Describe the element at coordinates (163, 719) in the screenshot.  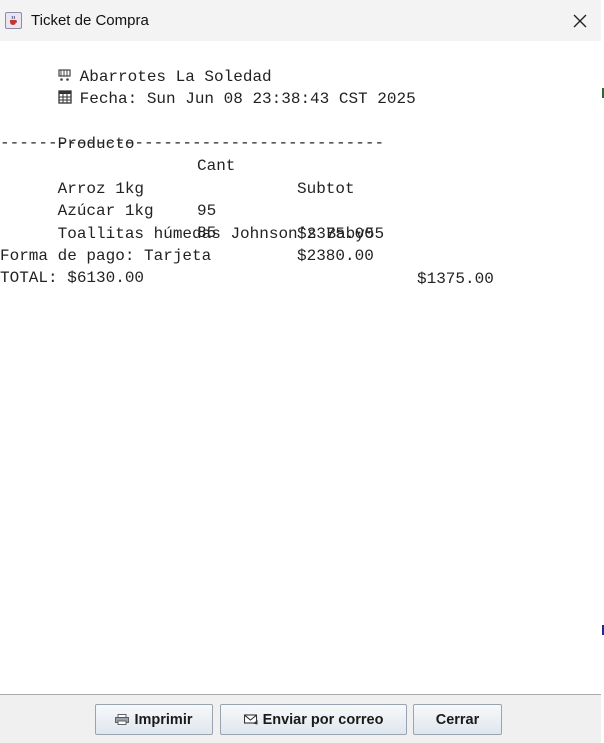
I see `print-label: Imprimir` at that location.